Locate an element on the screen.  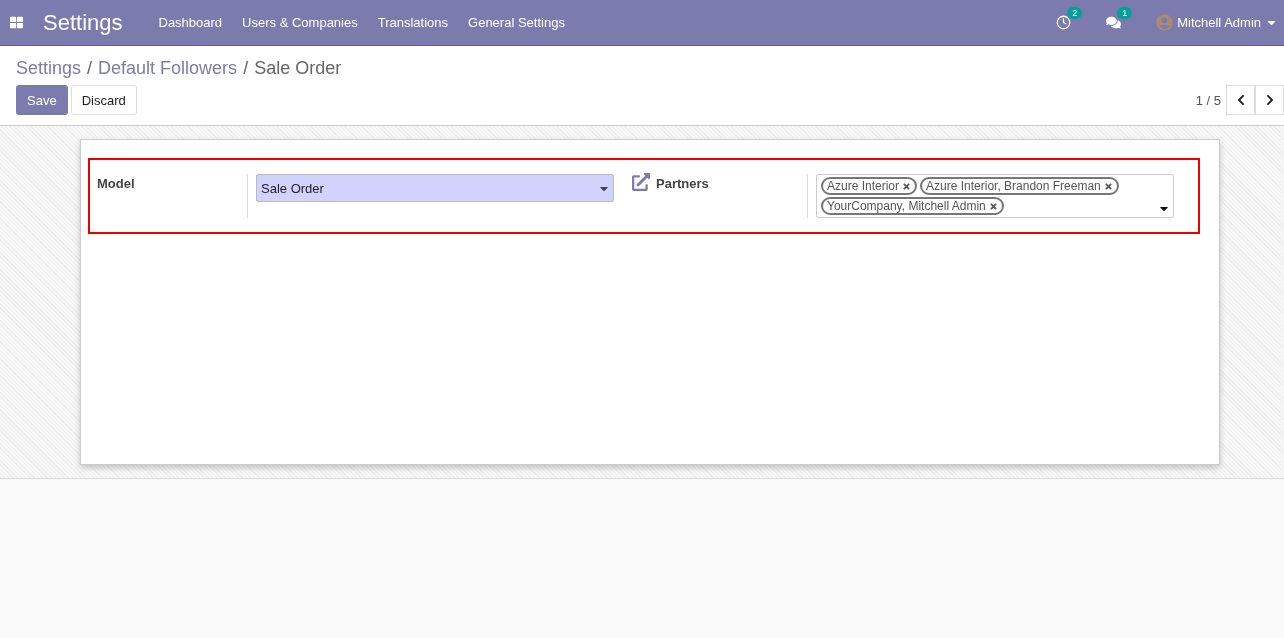
menu-item: General Settings is located at coordinates (516, 22).